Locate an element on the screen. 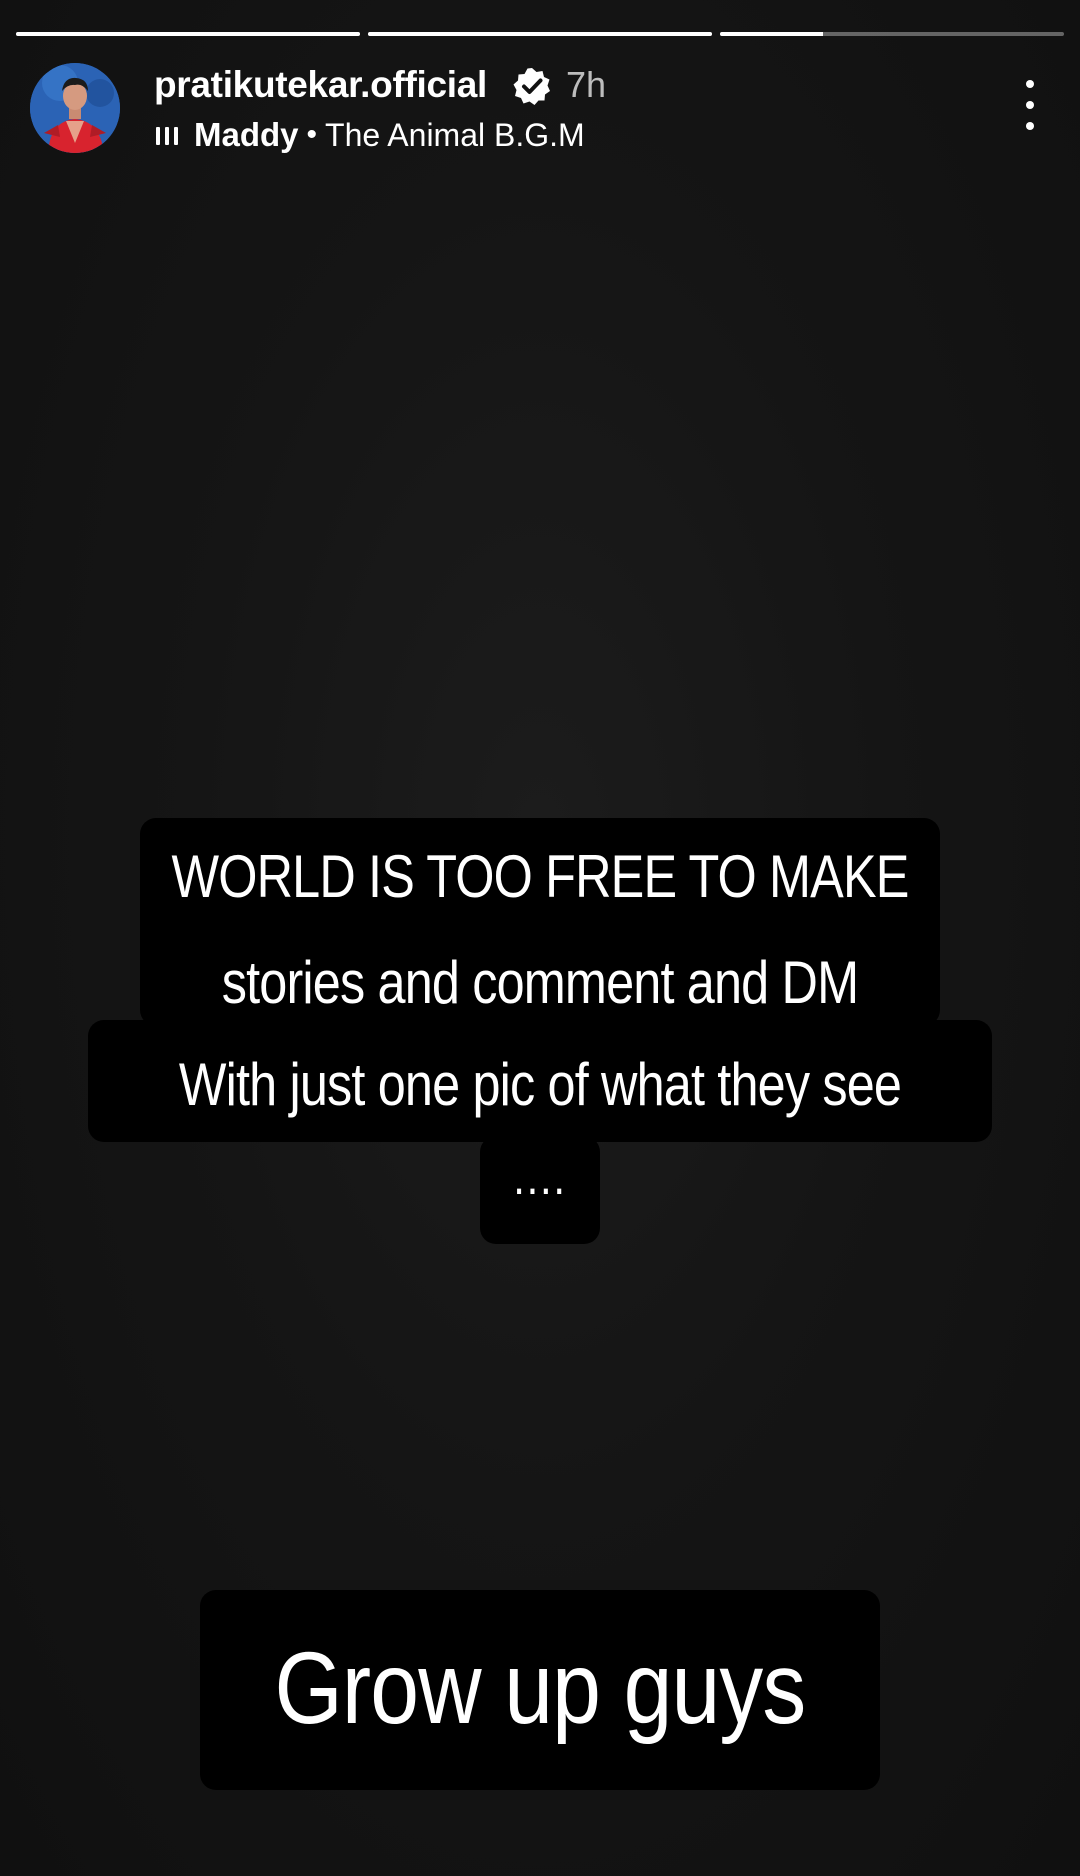 The height and width of the screenshot is (1876, 1080). music-track: The Animal B.G.M is located at coordinates (455, 134).